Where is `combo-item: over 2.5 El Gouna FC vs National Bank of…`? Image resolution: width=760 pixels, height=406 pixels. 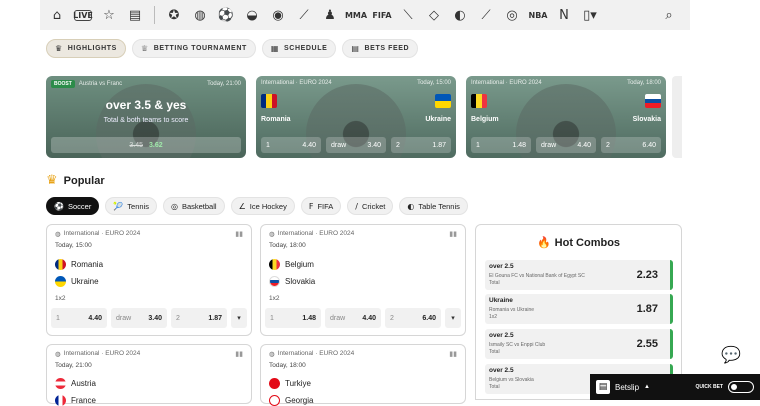 combo-item: over 2.5 El Gouna FC vs National Bank of… is located at coordinates (579, 275).